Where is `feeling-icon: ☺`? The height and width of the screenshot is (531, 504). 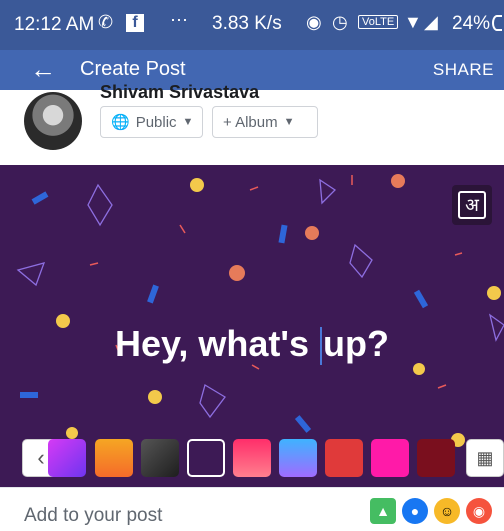
feeling-icon: ☺ is located at coordinates (447, 511).